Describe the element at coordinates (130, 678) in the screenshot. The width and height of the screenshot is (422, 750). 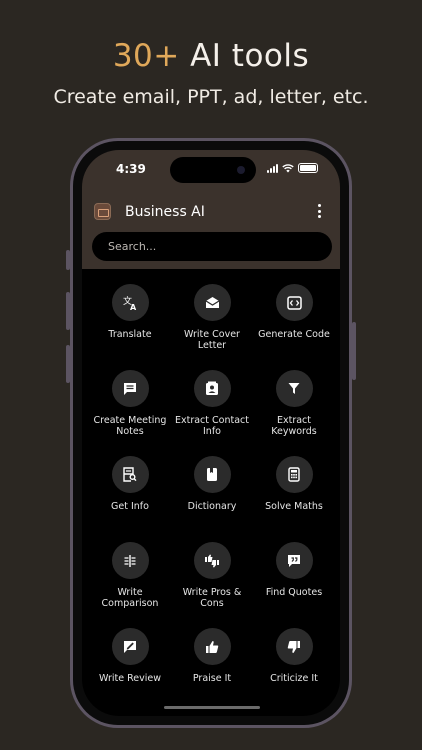
I see `tool-label: Write Review` at that location.